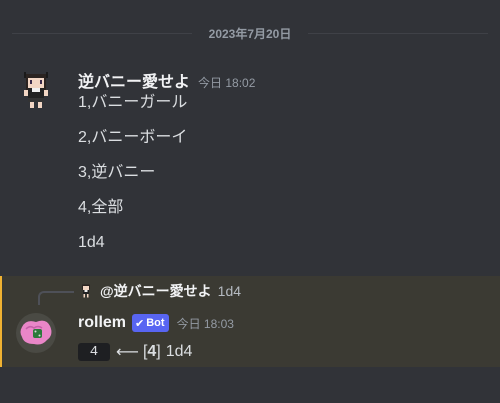  I want to click on message-header: 逆バニー愛せよ 今日 18:02, so click(166, 80).